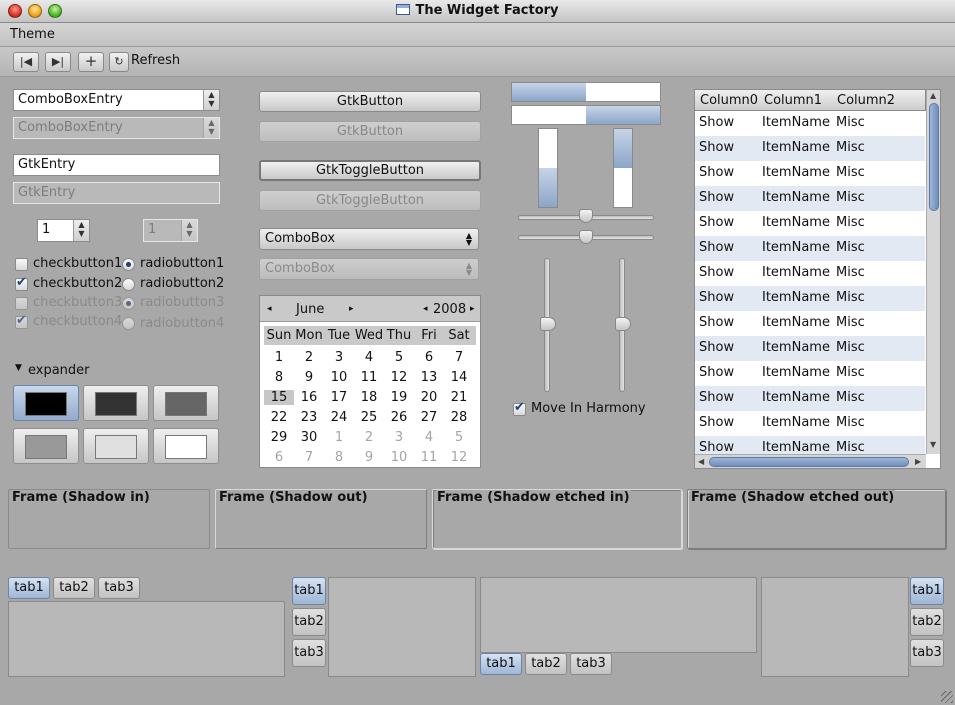 This screenshot has height=705, width=955. Describe the element at coordinates (927, 622) in the screenshot. I see `notebook4-tab2: tab2` at that location.